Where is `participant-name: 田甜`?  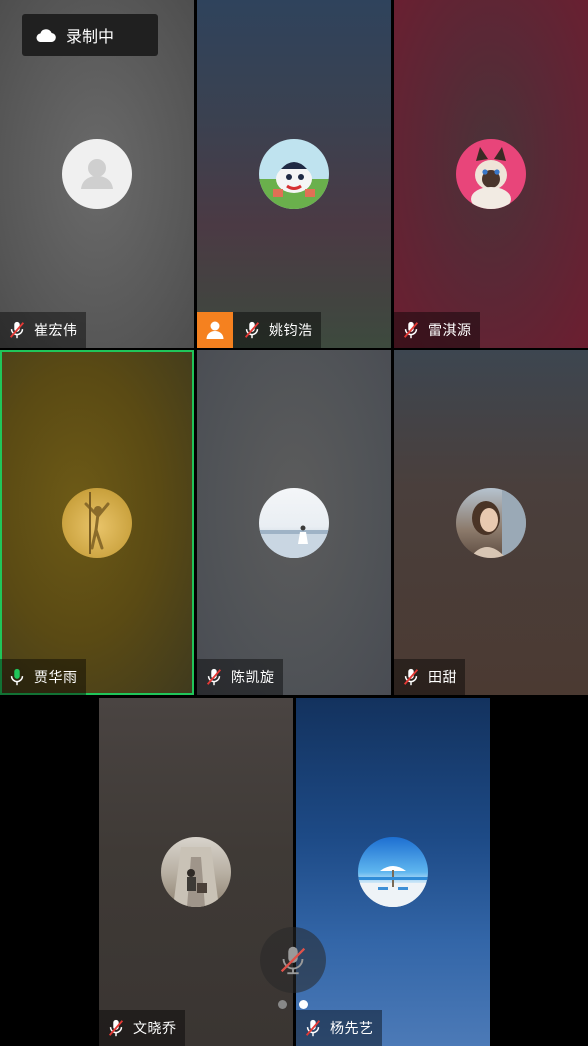 participant-name: 田甜 is located at coordinates (442, 678).